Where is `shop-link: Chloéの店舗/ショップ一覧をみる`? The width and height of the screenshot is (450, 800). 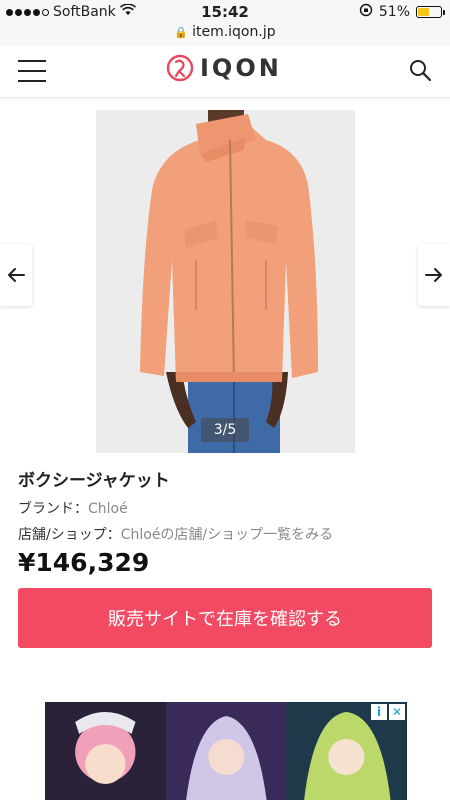
shop-link: Chloéの店舗/ショップ一覧をみる is located at coordinates (227, 535).